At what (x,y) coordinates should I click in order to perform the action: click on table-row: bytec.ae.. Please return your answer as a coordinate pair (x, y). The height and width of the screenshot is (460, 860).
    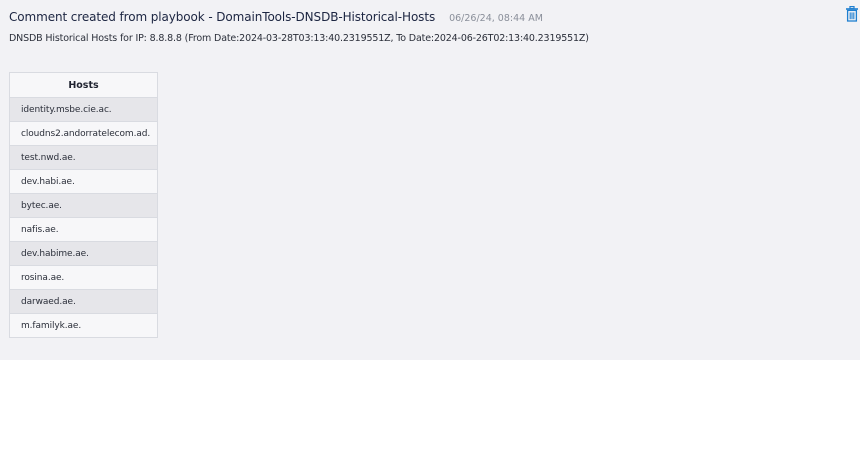
    Looking at the image, I should click on (83, 205).